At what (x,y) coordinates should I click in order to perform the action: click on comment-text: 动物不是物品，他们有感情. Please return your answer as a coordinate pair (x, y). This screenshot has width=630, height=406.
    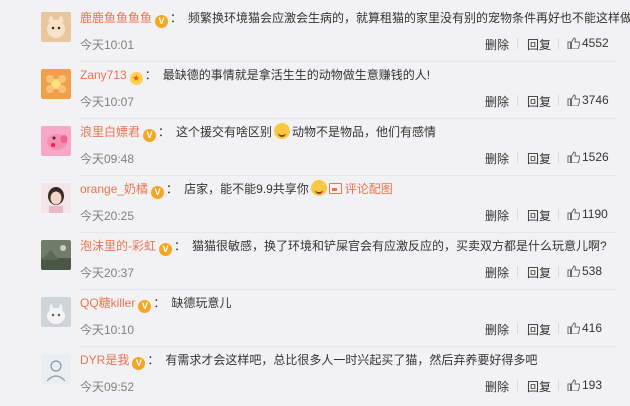
    Looking at the image, I should click on (364, 132).